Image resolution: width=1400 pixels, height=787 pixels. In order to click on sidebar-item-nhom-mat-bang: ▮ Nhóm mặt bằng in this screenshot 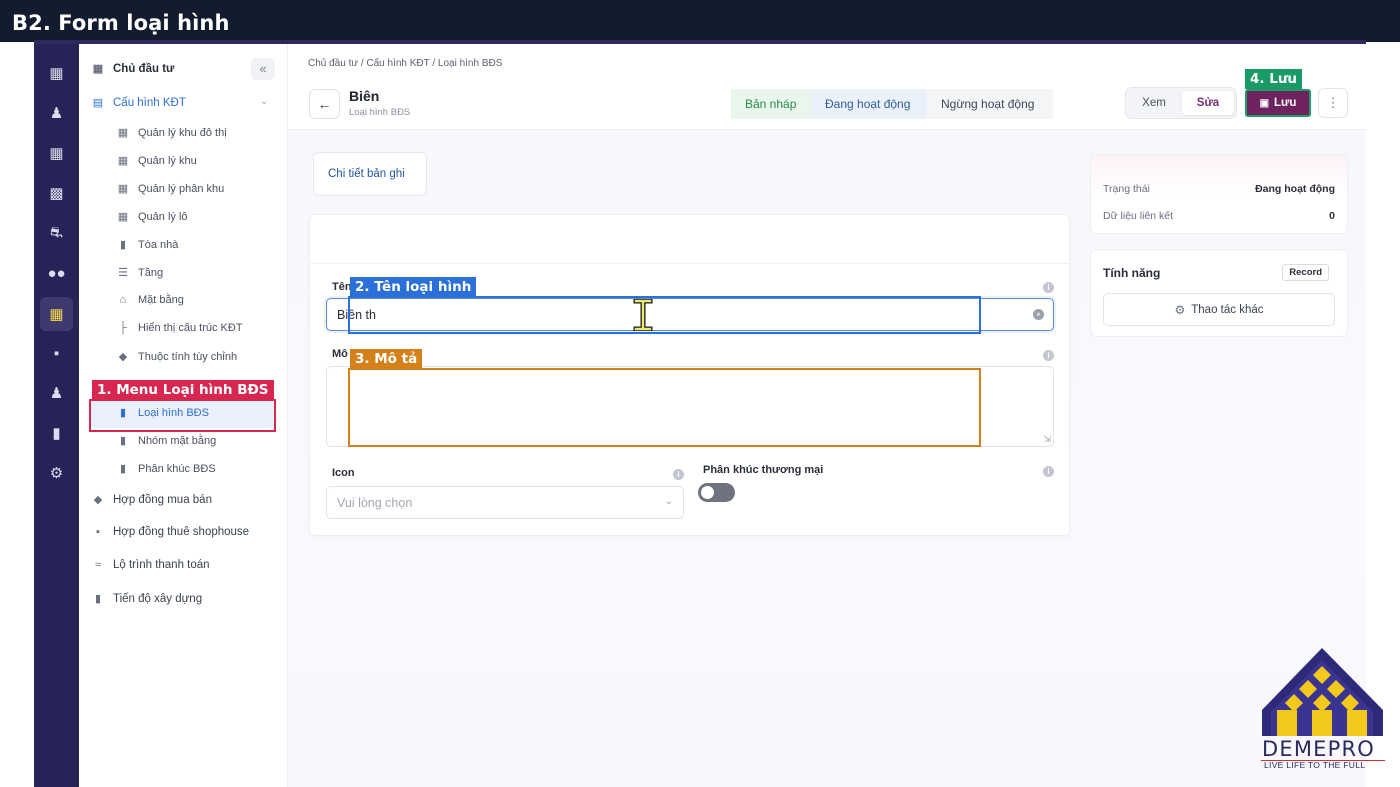, I will do `click(166, 441)`.